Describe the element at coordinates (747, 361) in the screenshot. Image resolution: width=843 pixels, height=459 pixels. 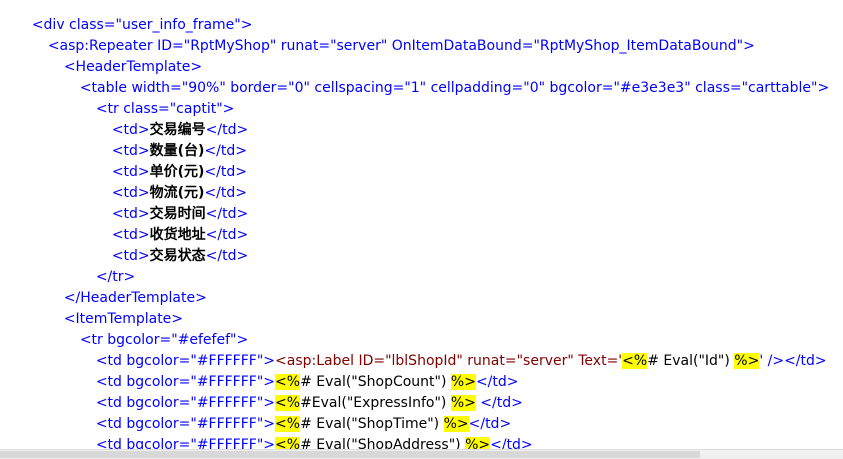
I see `code-token: %>` at that location.